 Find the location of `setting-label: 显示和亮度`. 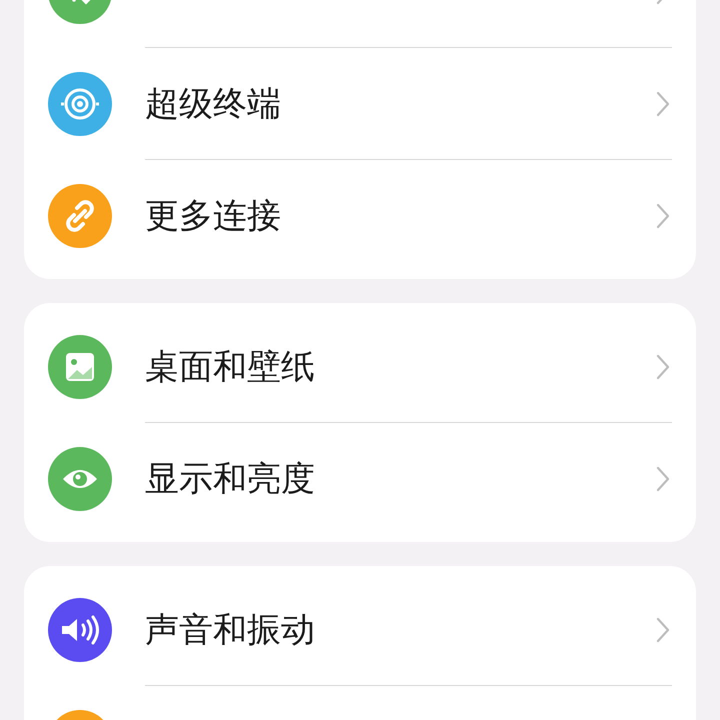

setting-label: 显示和亮度 is located at coordinates (400, 479).